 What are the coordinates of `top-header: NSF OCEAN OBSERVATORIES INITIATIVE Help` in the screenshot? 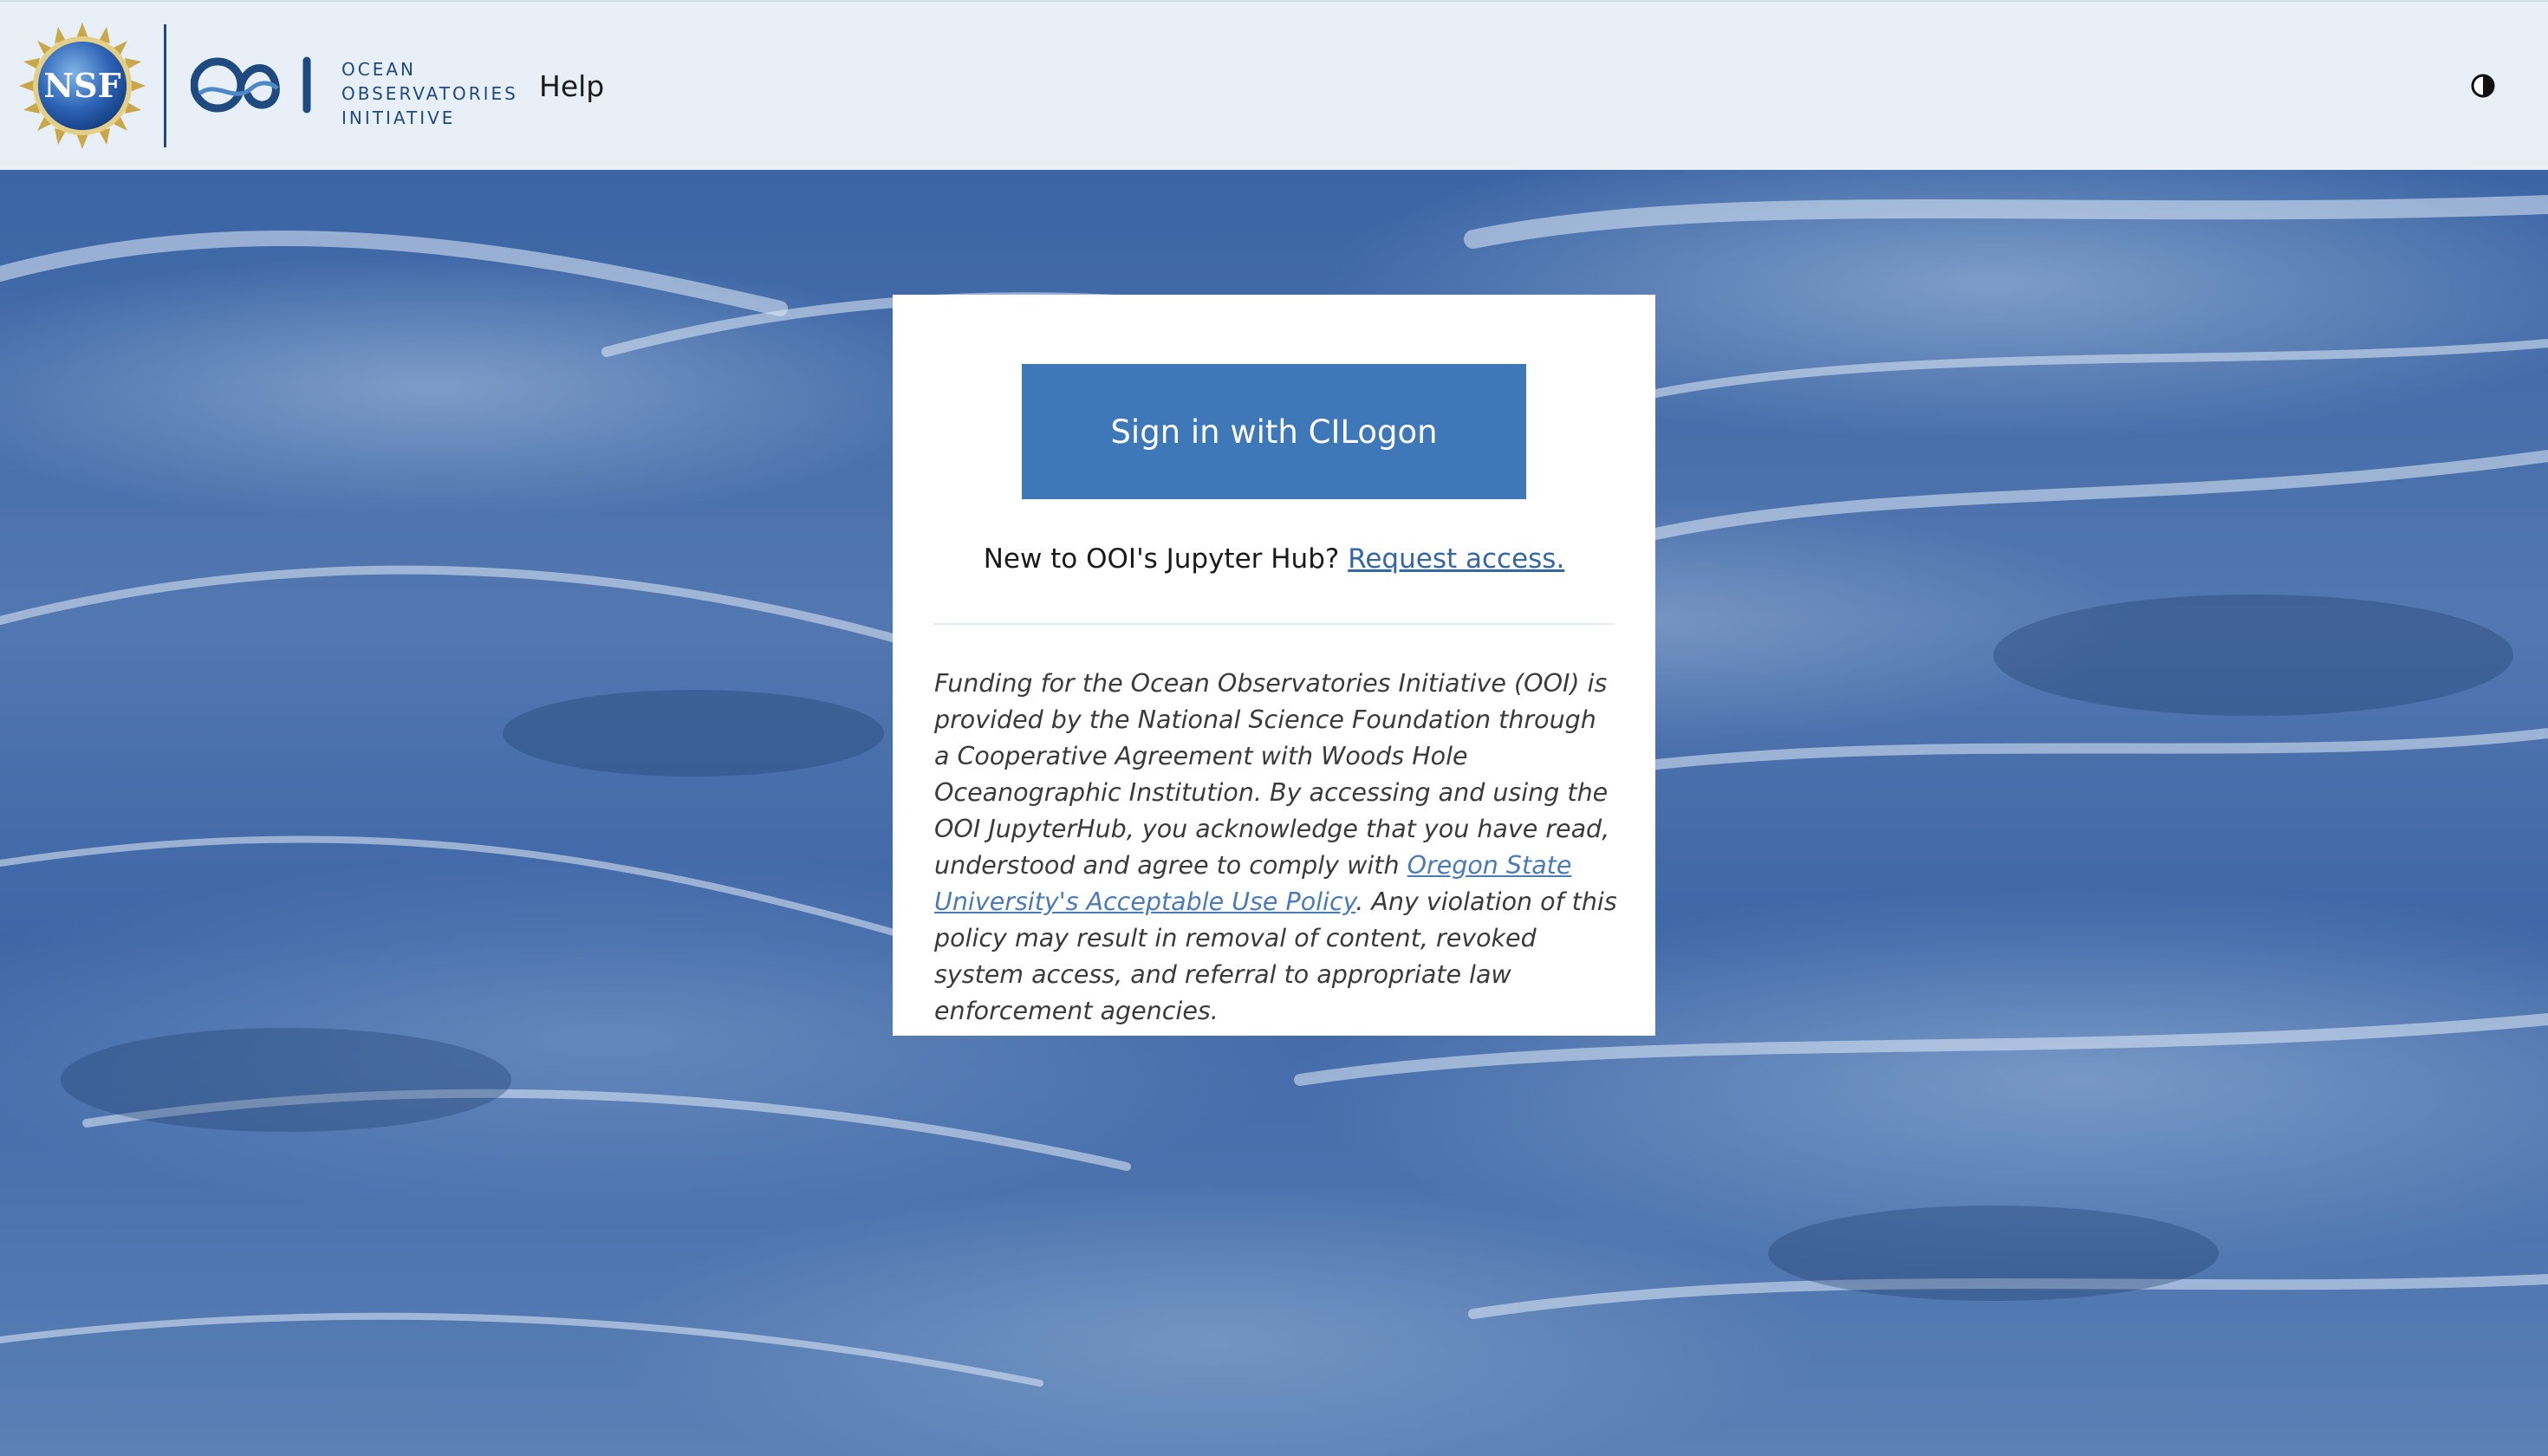 It's located at (1274, 85).